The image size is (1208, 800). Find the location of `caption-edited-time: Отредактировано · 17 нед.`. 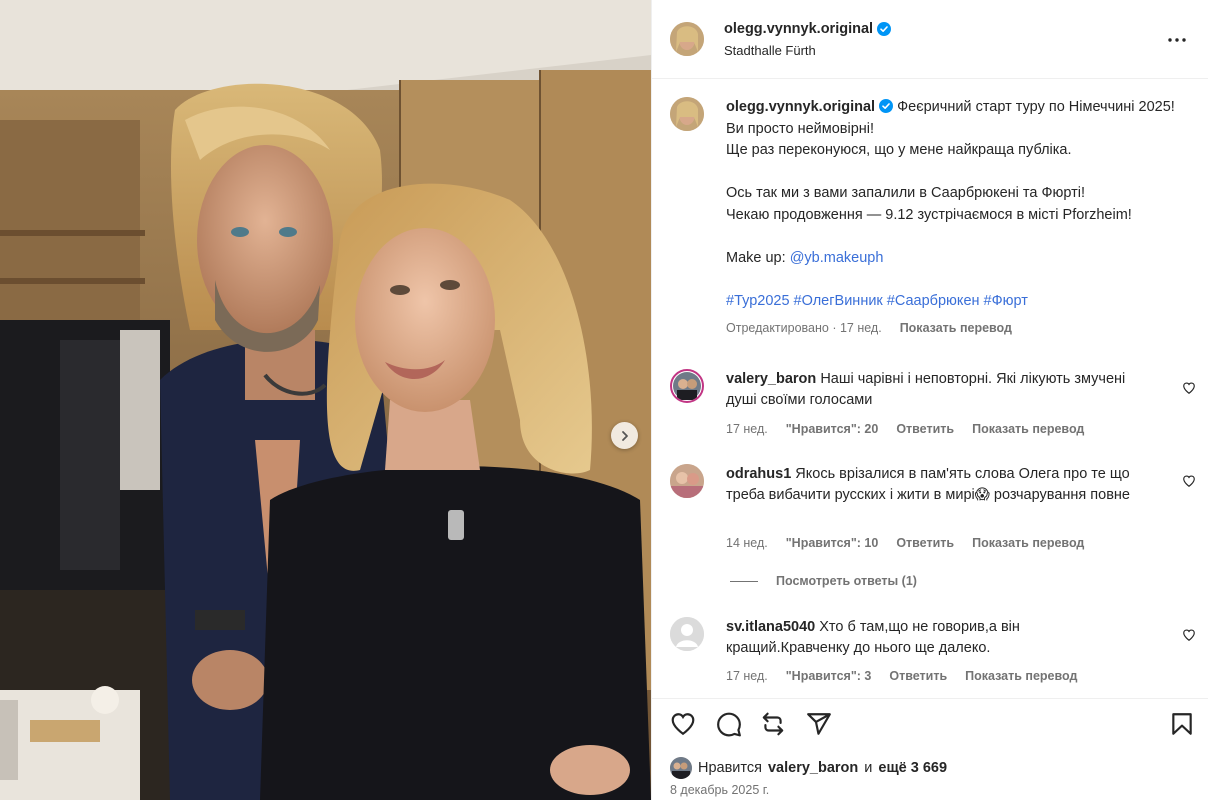

caption-edited-time: Отредактировано · 17 нед. is located at coordinates (804, 328).